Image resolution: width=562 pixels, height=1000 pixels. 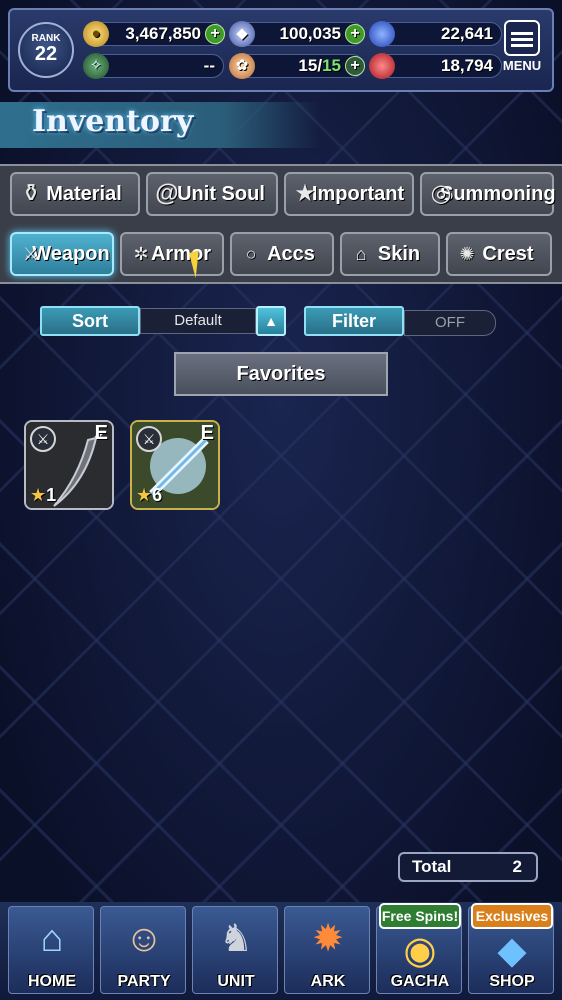 I want to click on blue-orb-currency: 22,641, so click(x=435, y=34).